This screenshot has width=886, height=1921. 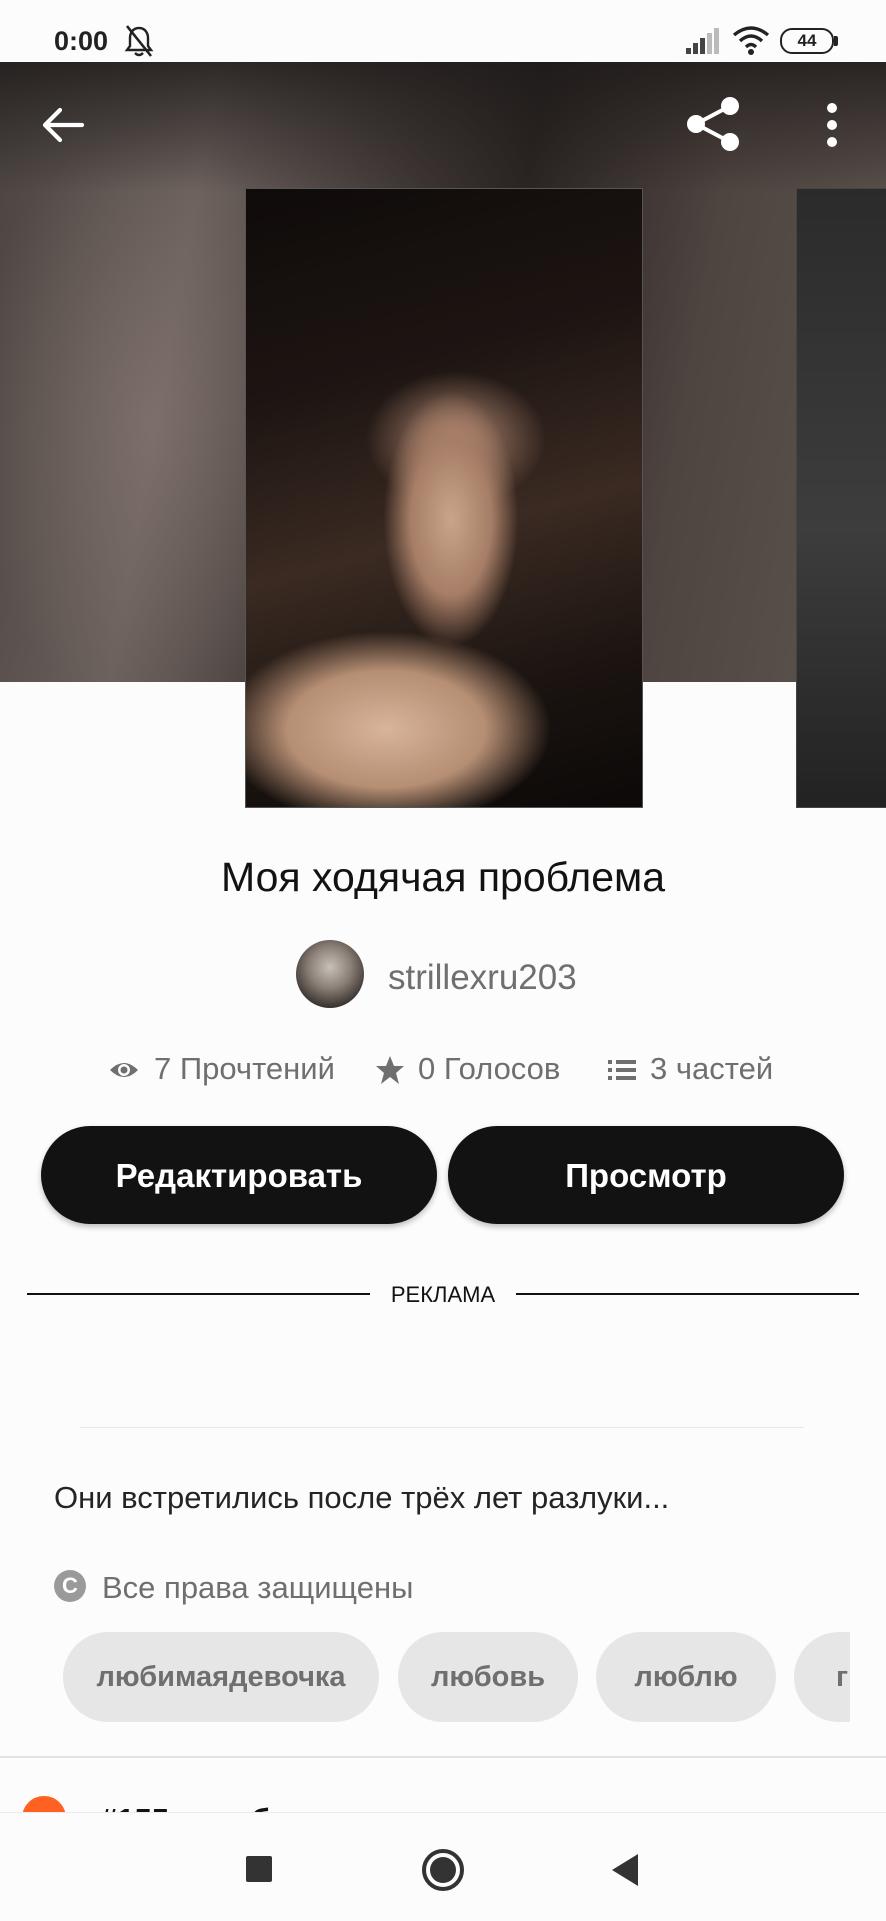 I want to click on home-button, so click(x=443, y=1870).